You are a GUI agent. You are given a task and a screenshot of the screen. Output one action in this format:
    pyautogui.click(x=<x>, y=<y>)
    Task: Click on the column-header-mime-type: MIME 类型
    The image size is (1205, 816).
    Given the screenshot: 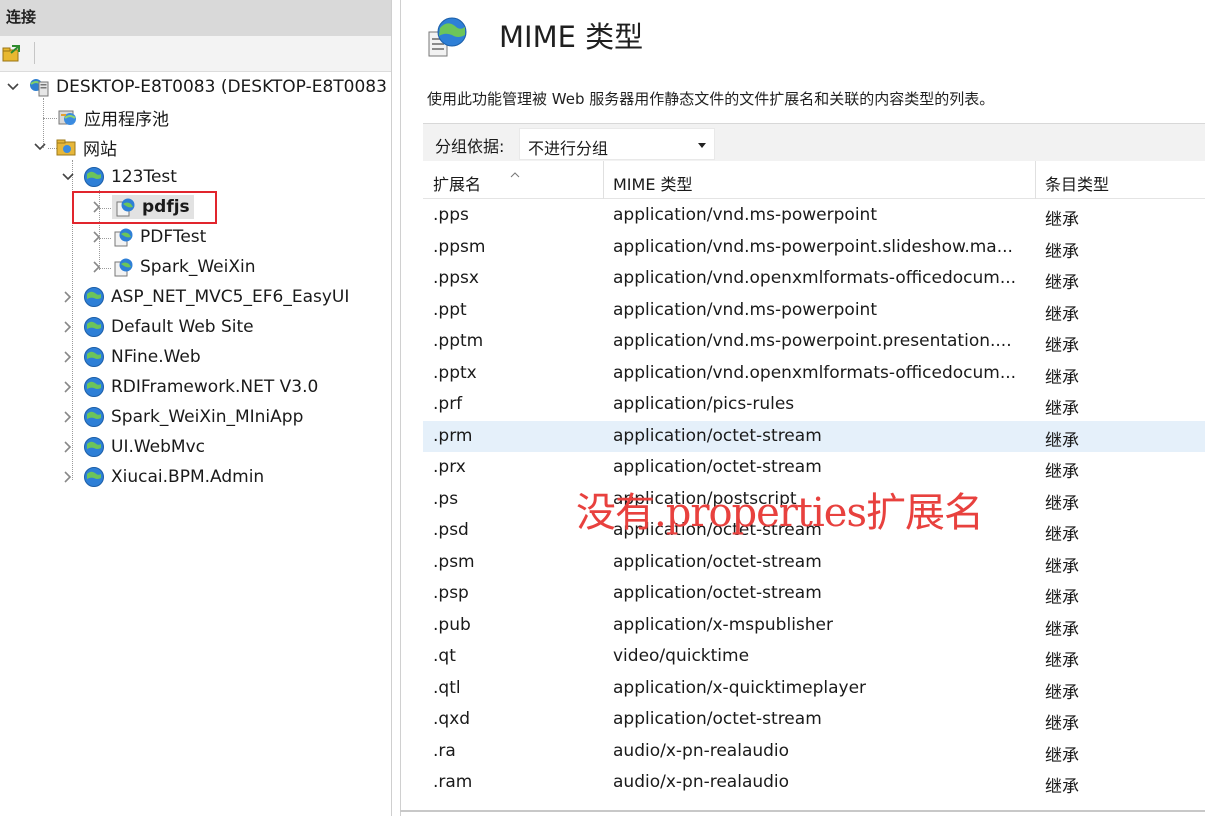 What is the action you would take?
    pyautogui.click(x=819, y=180)
    